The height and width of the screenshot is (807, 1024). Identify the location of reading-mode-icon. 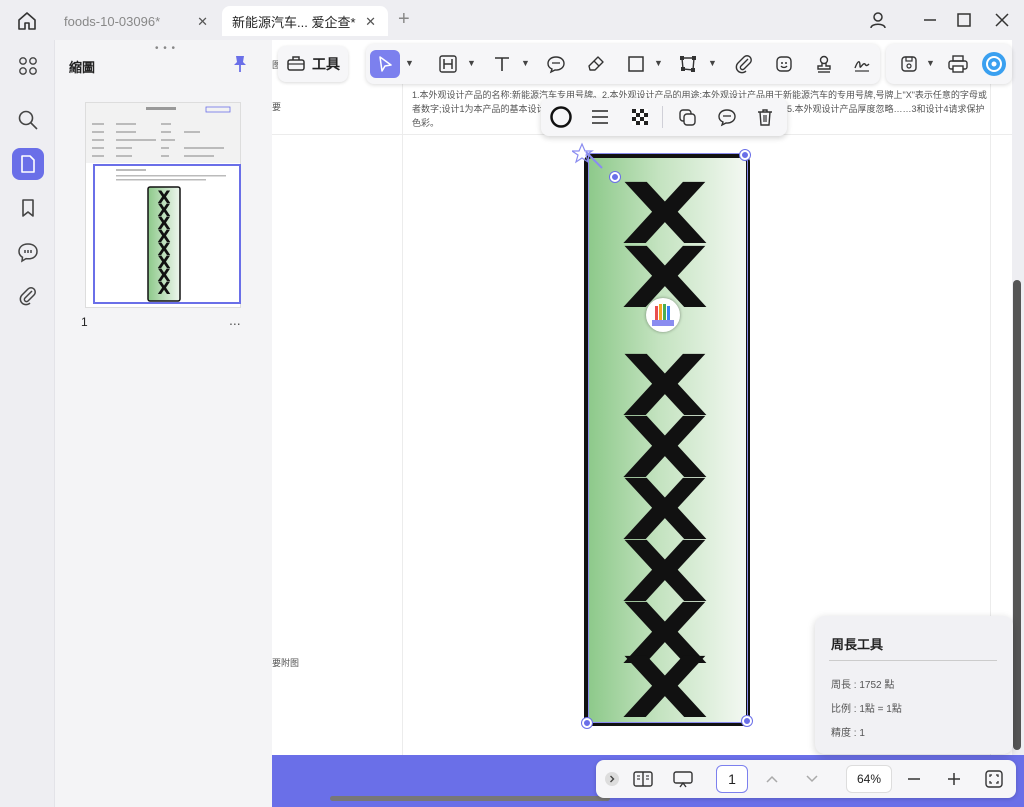
(643, 779).